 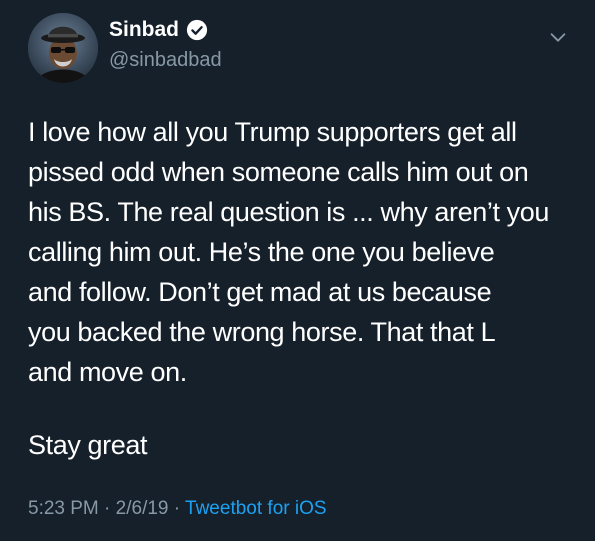 I want to click on tweet-text-line: and follow. Don’t get mad at us because, so click(x=260, y=292).